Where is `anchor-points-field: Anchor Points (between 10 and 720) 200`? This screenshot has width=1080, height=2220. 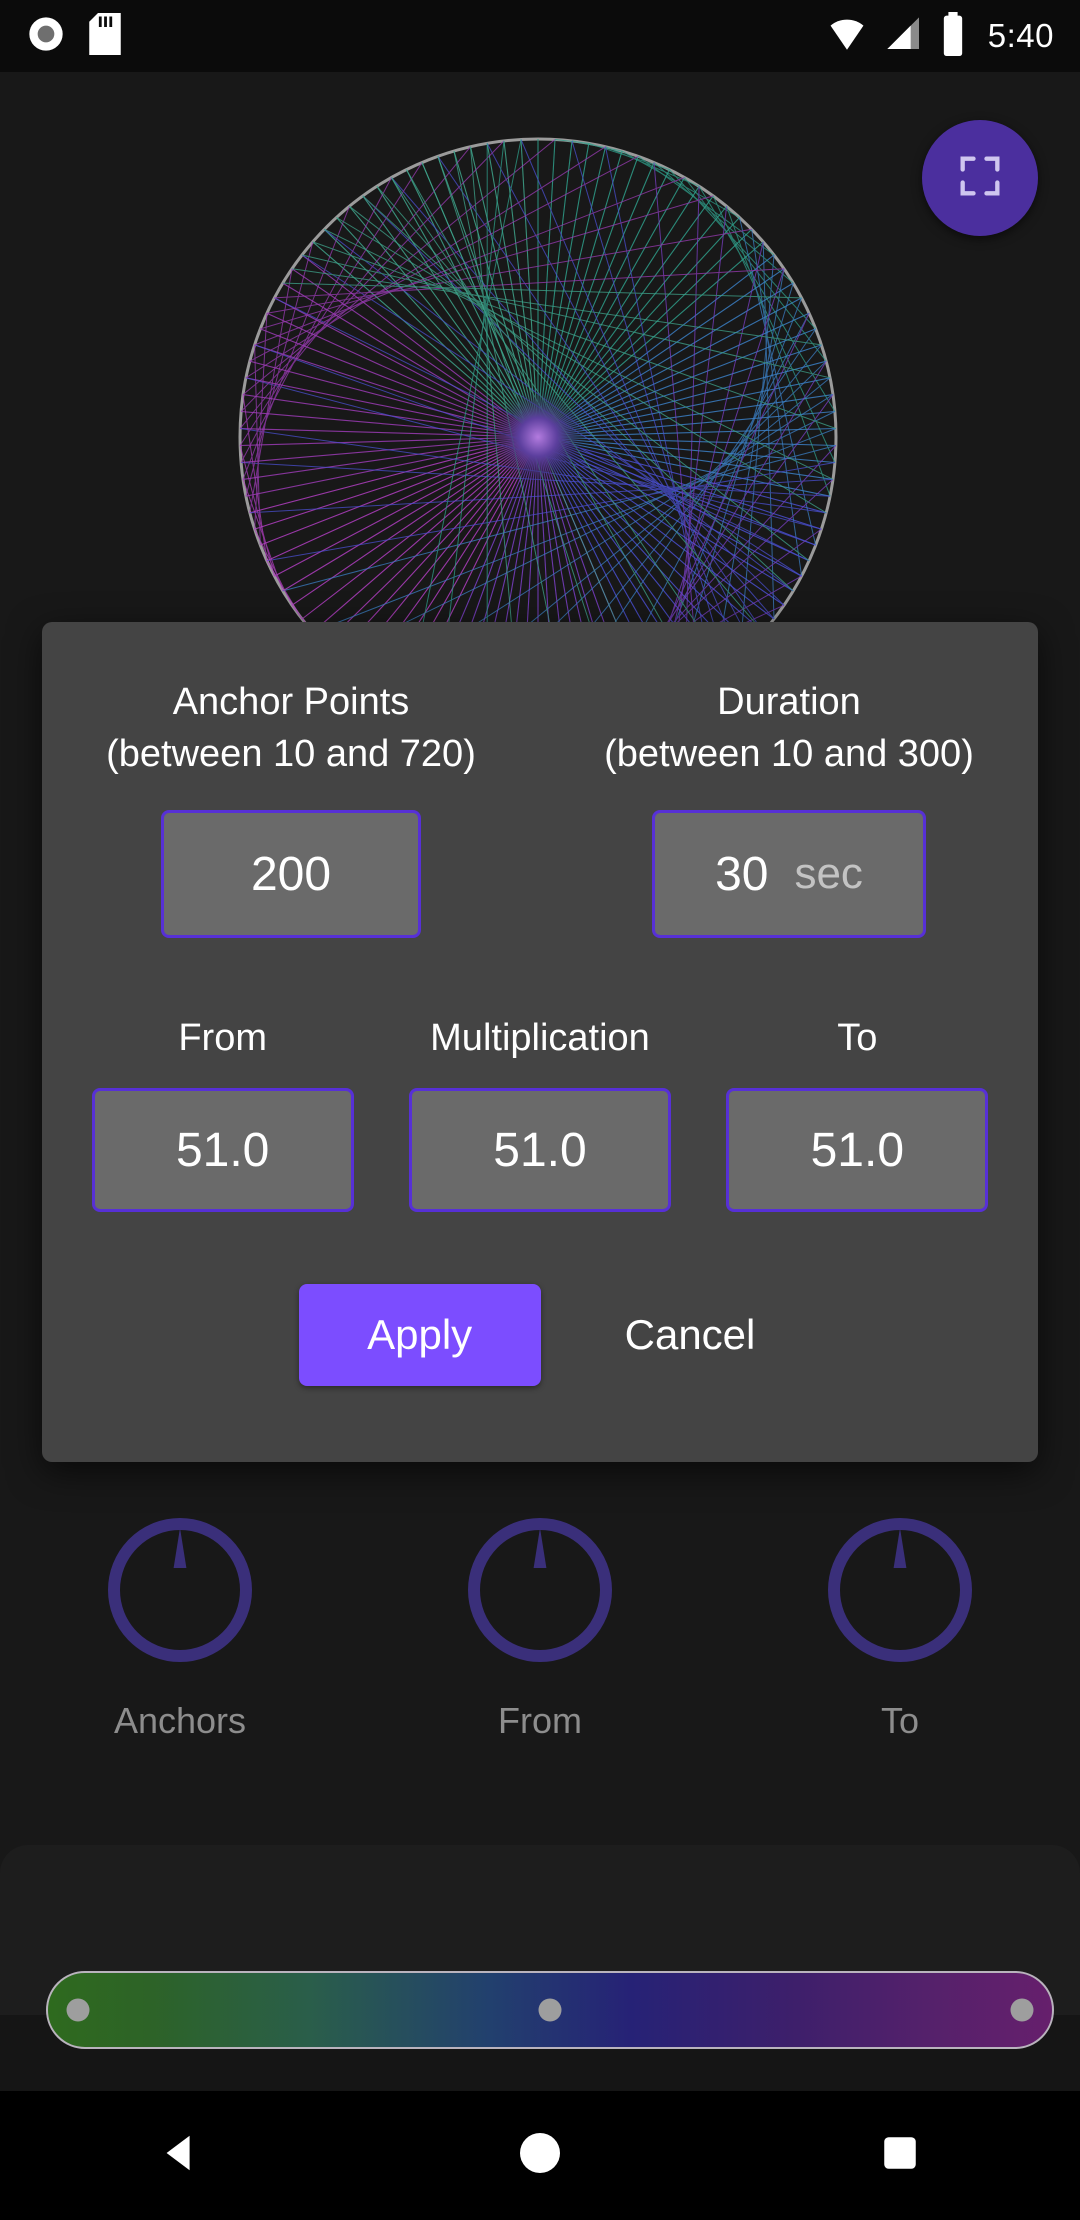 anchor-points-field: Anchor Points (between 10 and 720) 200 is located at coordinates (291, 807).